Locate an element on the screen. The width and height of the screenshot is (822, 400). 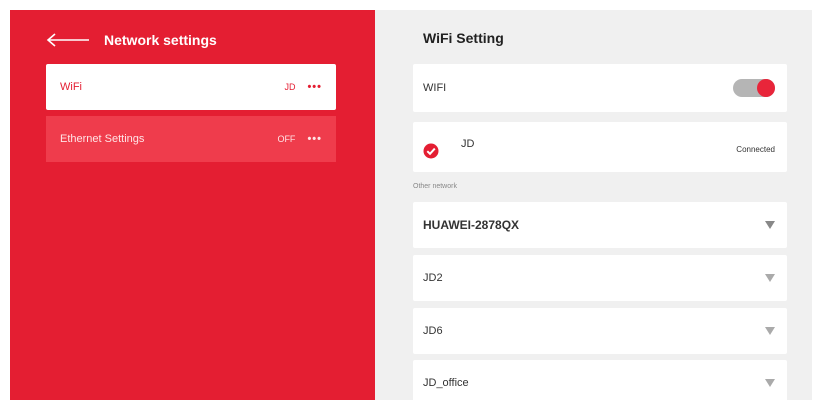
network-row-jd-office: JD_office is located at coordinates (600, 380).